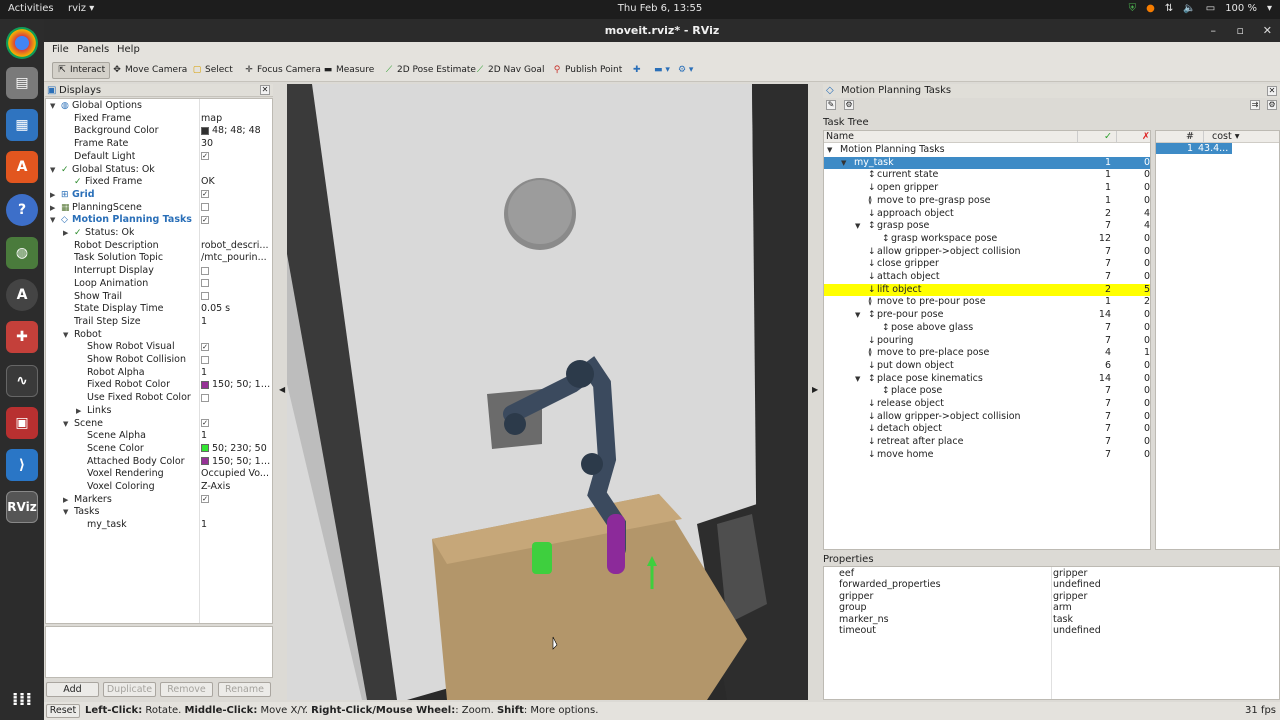 This screenshot has height=720, width=1280. I want to click on clock: Thu Feb 6, 13:55, so click(660, 8).